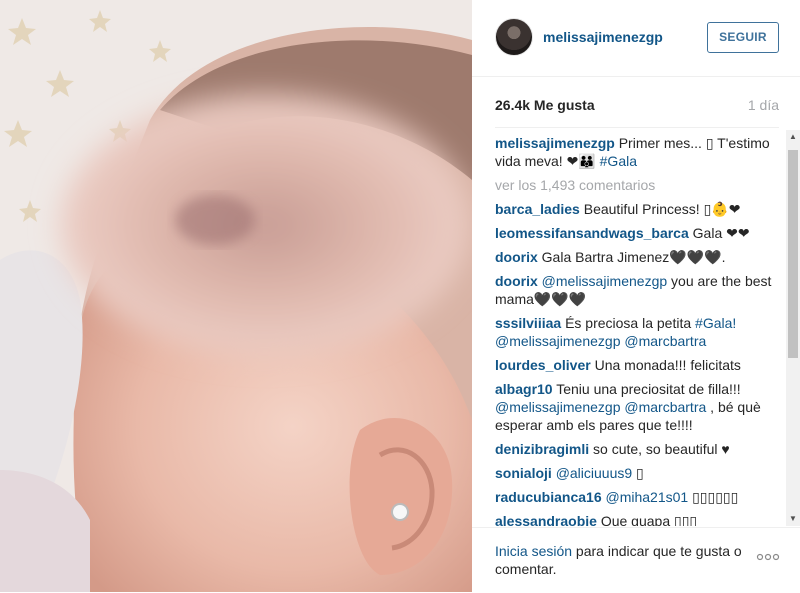 Image resolution: width=800 pixels, height=593 pixels. What do you see at coordinates (542, 449) in the screenshot?
I see `comment-username: denizibragimli` at bounding box center [542, 449].